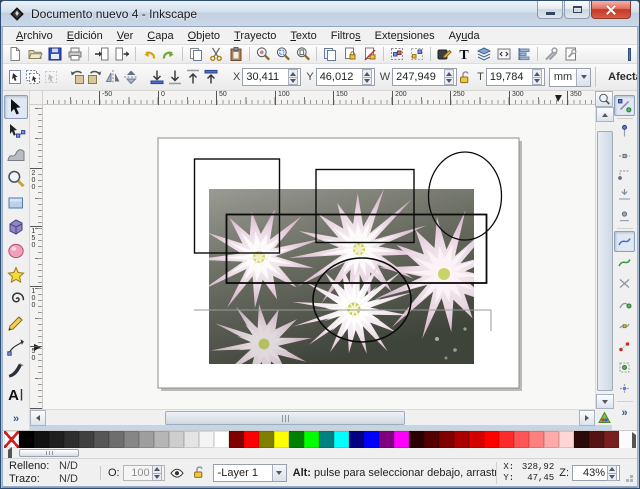 This screenshot has height=489, width=640. Describe the element at coordinates (624, 346) in the screenshot. I see `snap-line-midpoints-icon` at that location.